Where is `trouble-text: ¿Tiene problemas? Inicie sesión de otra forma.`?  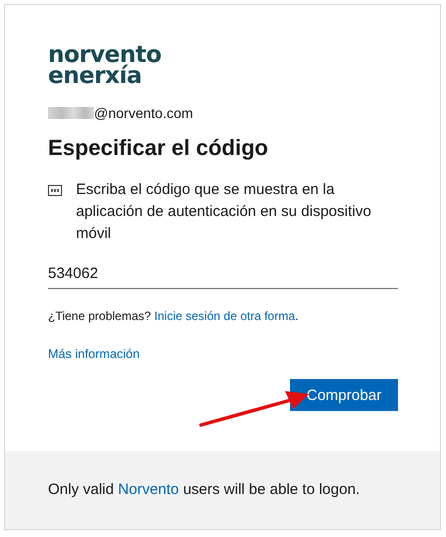 trouble-text: ¿Tiene problemas? Inicie sesión de otra forma. is located at coordinates (174, 316).